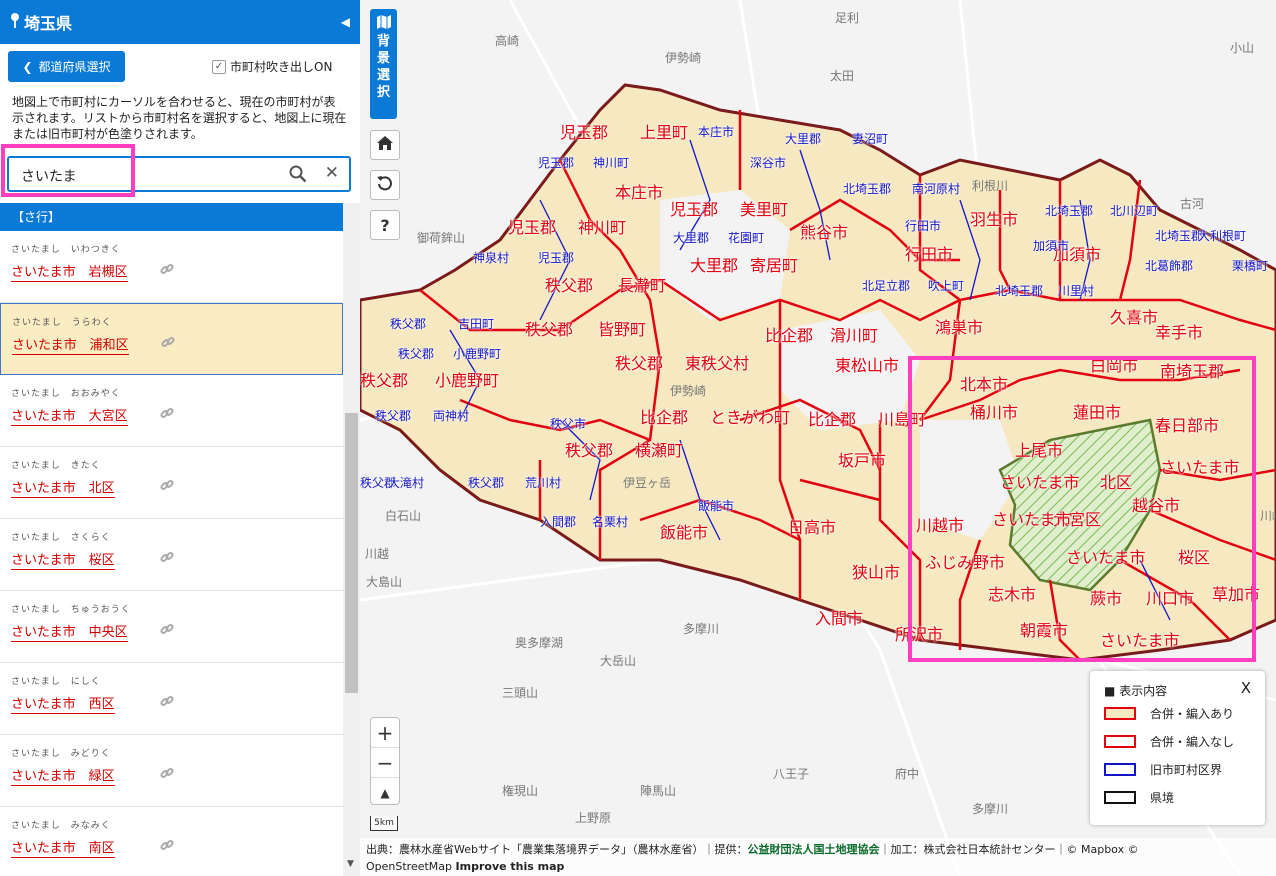  What do you see at coordinates (345, 22) in the screenshot?
I see `collapse-sidebar-icon: ◀` at bounding box center [345, 22].